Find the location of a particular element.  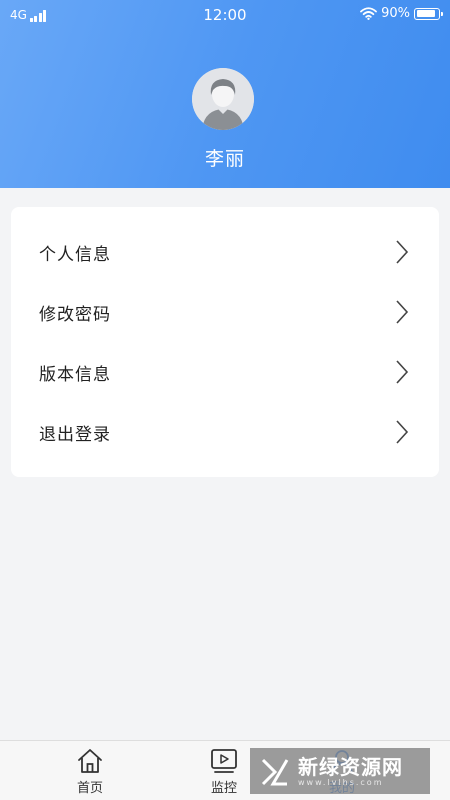

watermark-text-block: 新绿资源网 www.lvlhs.com is located at coordinates (350, 771).